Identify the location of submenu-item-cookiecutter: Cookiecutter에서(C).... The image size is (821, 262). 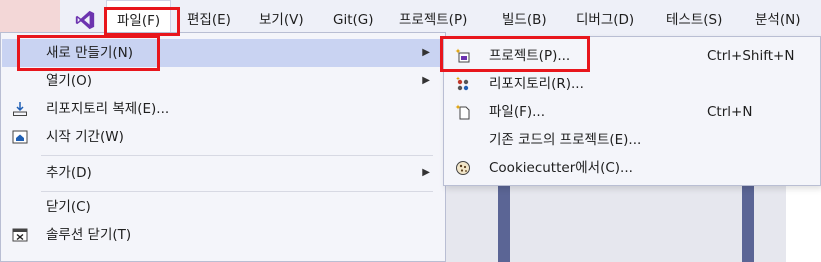
(632, 168).